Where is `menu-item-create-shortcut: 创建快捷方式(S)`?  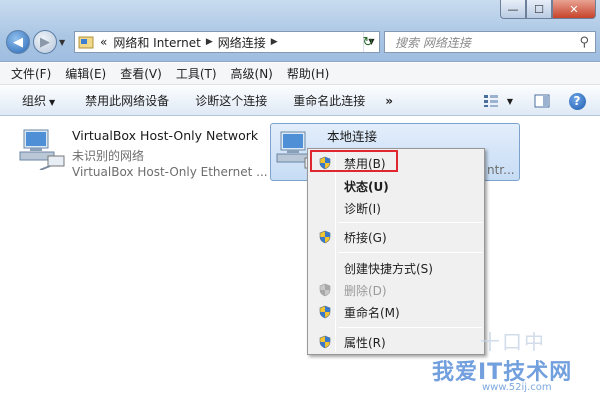 menu-item-create-shortcut: 创建快捷方式(S) is located at coordinates (396, 268).